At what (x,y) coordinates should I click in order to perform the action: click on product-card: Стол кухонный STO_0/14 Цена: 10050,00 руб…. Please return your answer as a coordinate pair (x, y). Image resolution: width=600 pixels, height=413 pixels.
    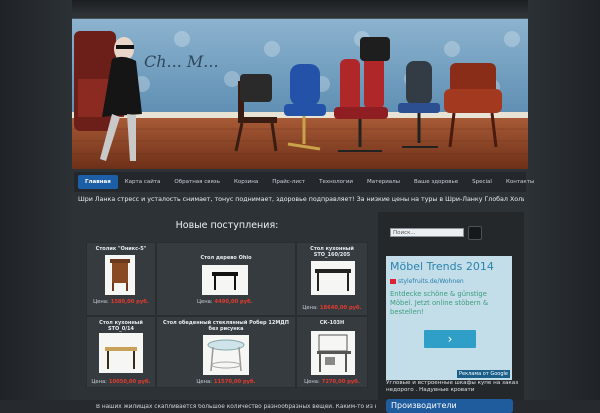
    Looking at the image, I should click on (121, 352).